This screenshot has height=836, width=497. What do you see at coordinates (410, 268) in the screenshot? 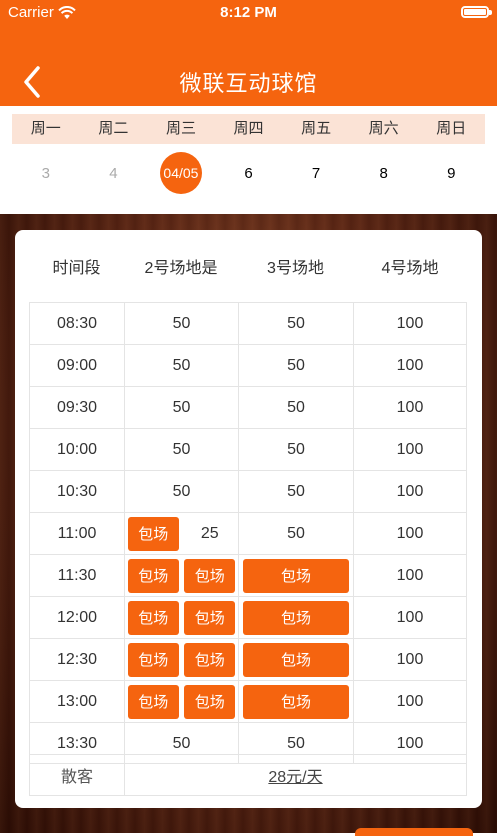
I see `column-header-court-4: 4号场地` at bounding box center [410, 268].